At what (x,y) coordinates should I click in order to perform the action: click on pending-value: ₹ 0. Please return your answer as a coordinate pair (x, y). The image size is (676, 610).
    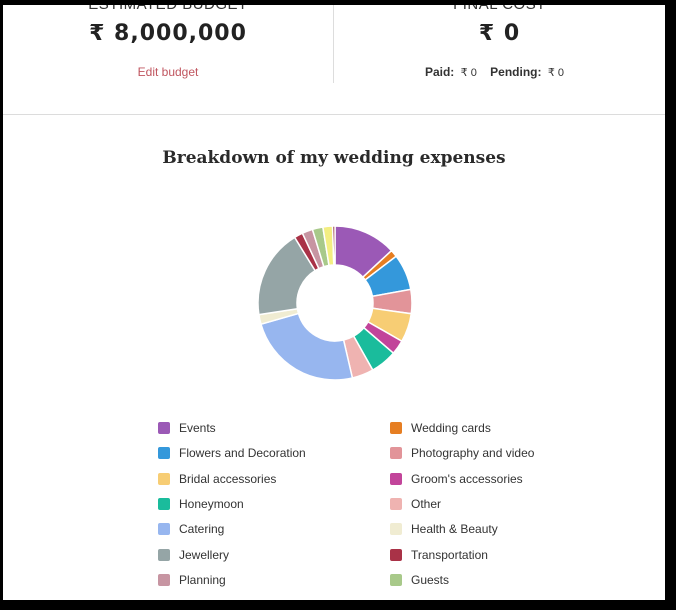
    Looking at the image, I should click on (556, 73).